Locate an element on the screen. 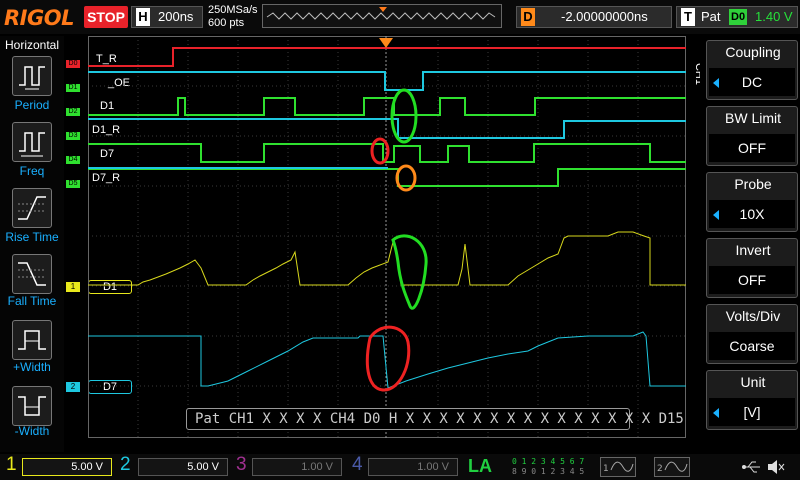  digital-tag-d0: D0 is located at coordinates (73, 64).